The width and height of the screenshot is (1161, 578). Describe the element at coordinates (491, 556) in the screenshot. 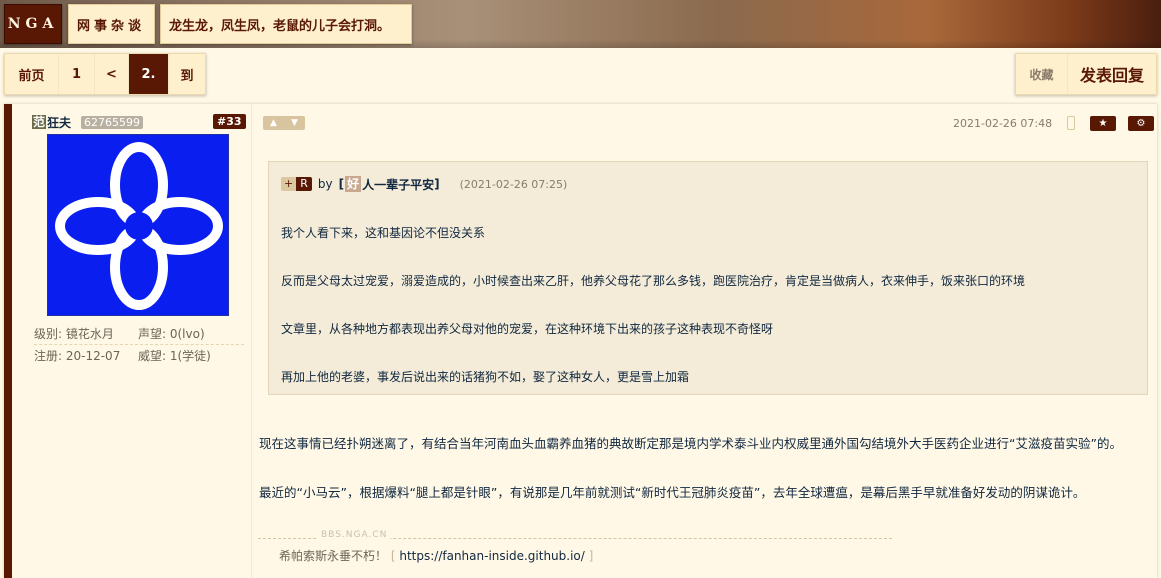

I see `signature-link: https://fanhan-inside.github.io/` at that location.